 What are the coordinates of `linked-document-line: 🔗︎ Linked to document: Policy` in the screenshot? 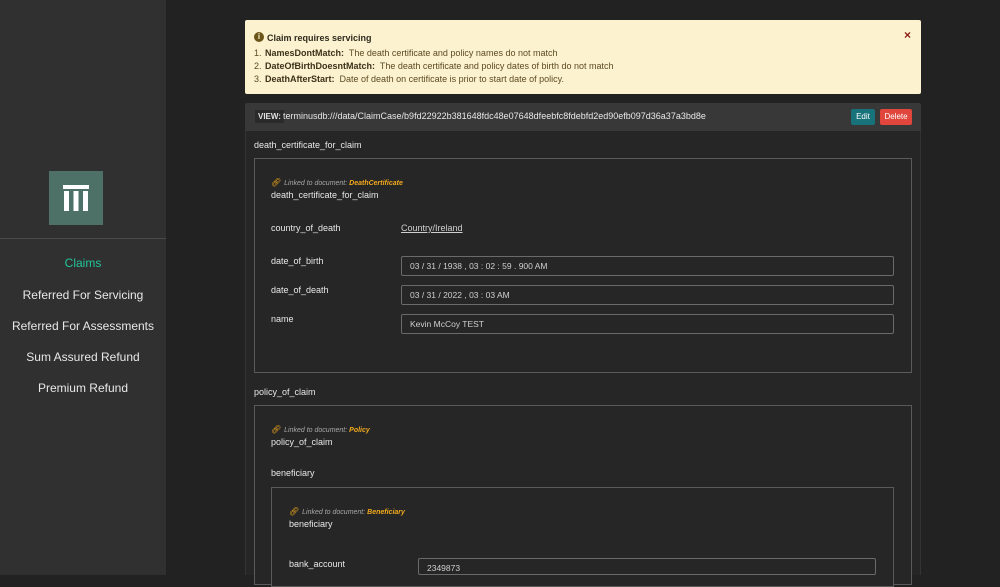 It's located at (320, 429).